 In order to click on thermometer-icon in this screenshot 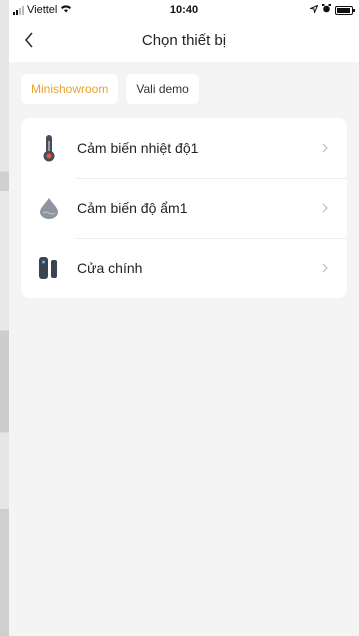, I will do `click(49, 148)`.